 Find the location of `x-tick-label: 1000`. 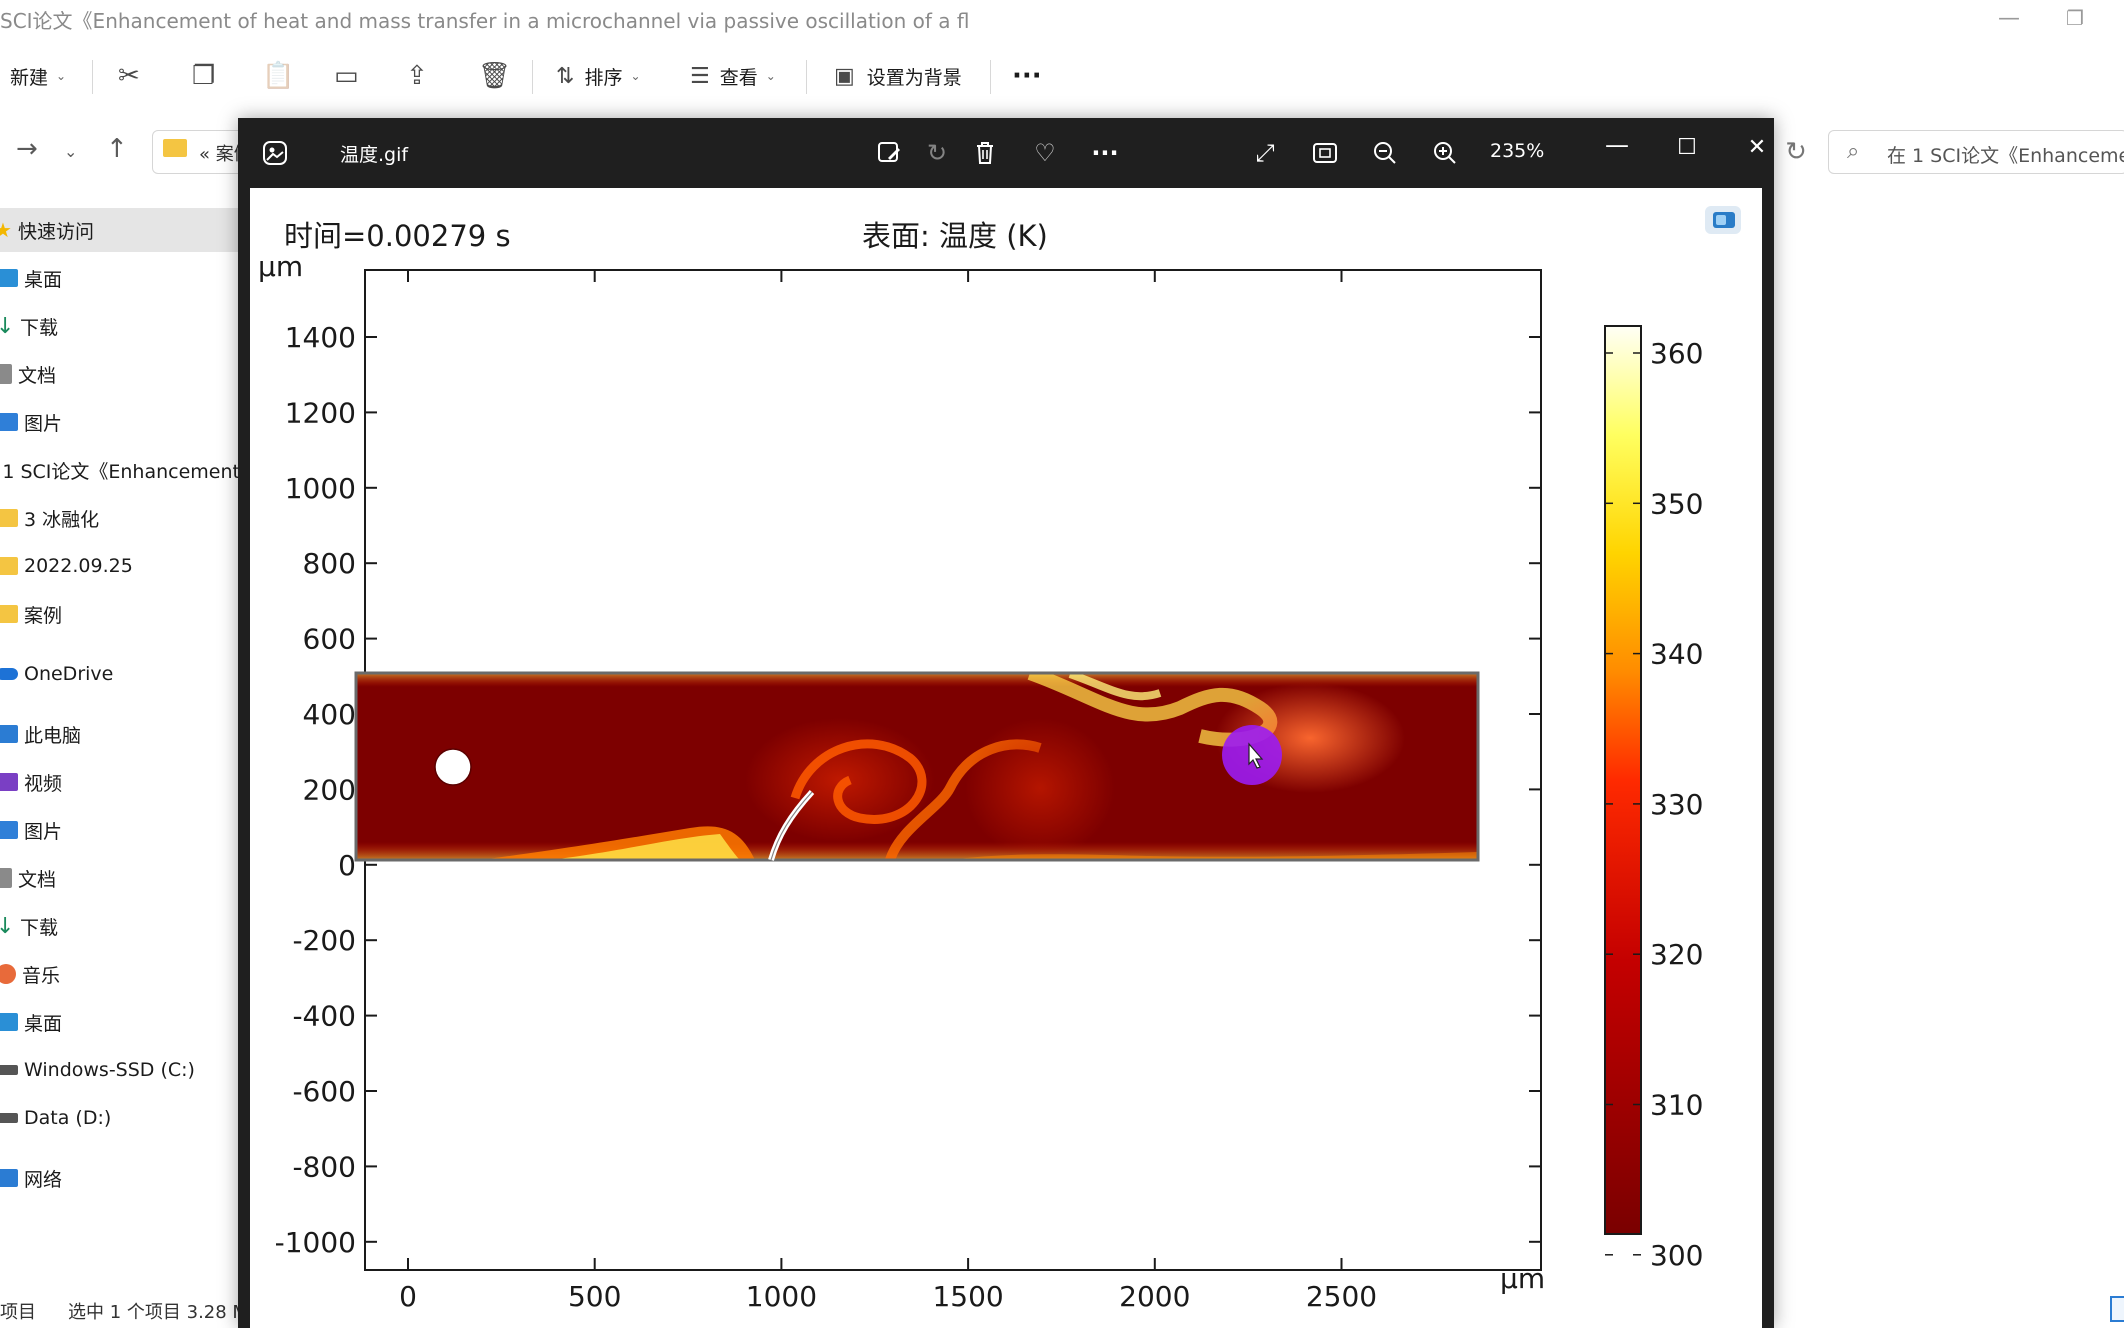

x-tick-label: 1000 is located at coordinates (781, 1296).